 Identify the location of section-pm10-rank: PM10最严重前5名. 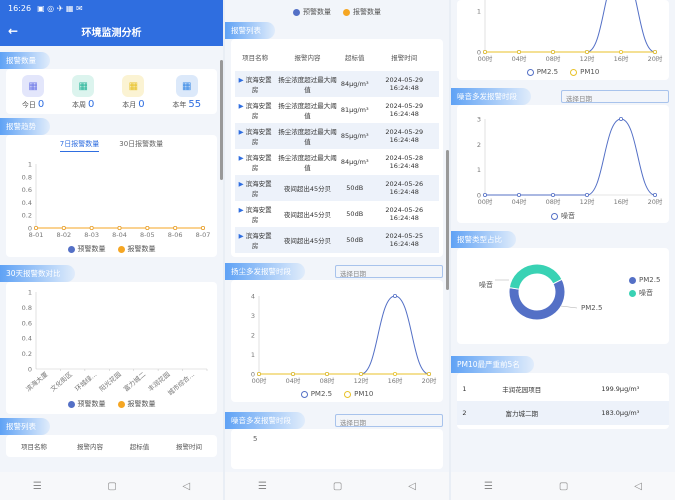
(492, 364).